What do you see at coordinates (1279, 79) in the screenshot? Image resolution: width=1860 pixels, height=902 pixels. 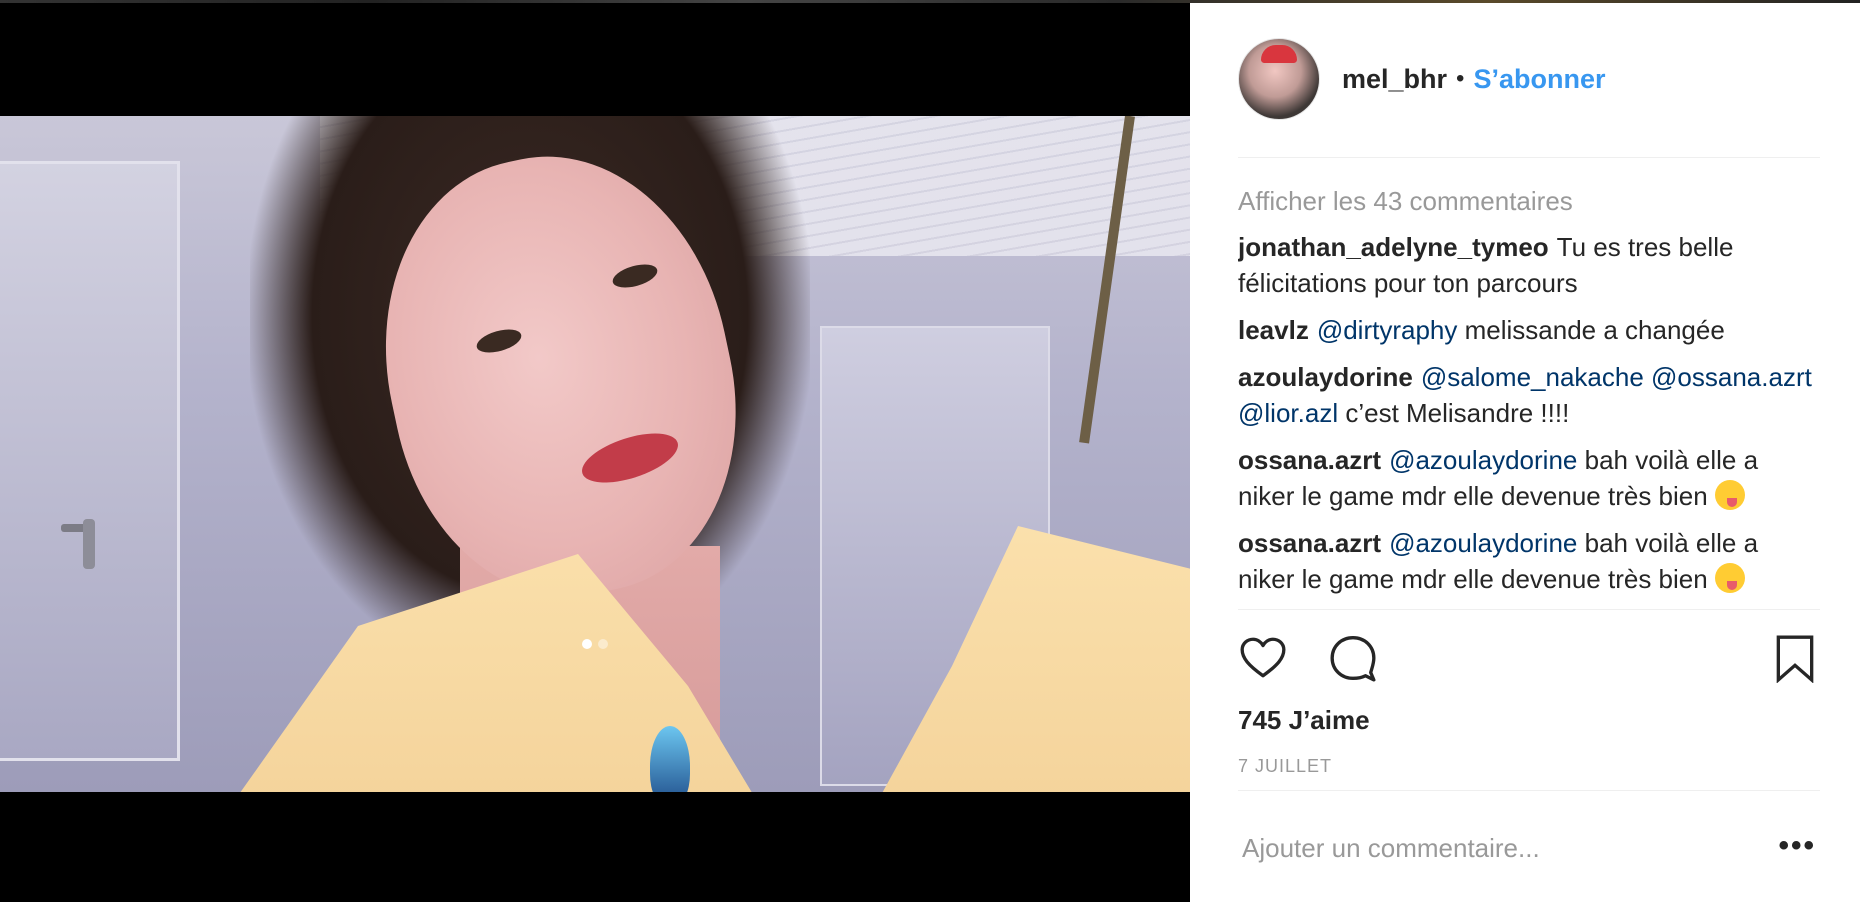 I see `avatar` at bounding box center [1279, 79].